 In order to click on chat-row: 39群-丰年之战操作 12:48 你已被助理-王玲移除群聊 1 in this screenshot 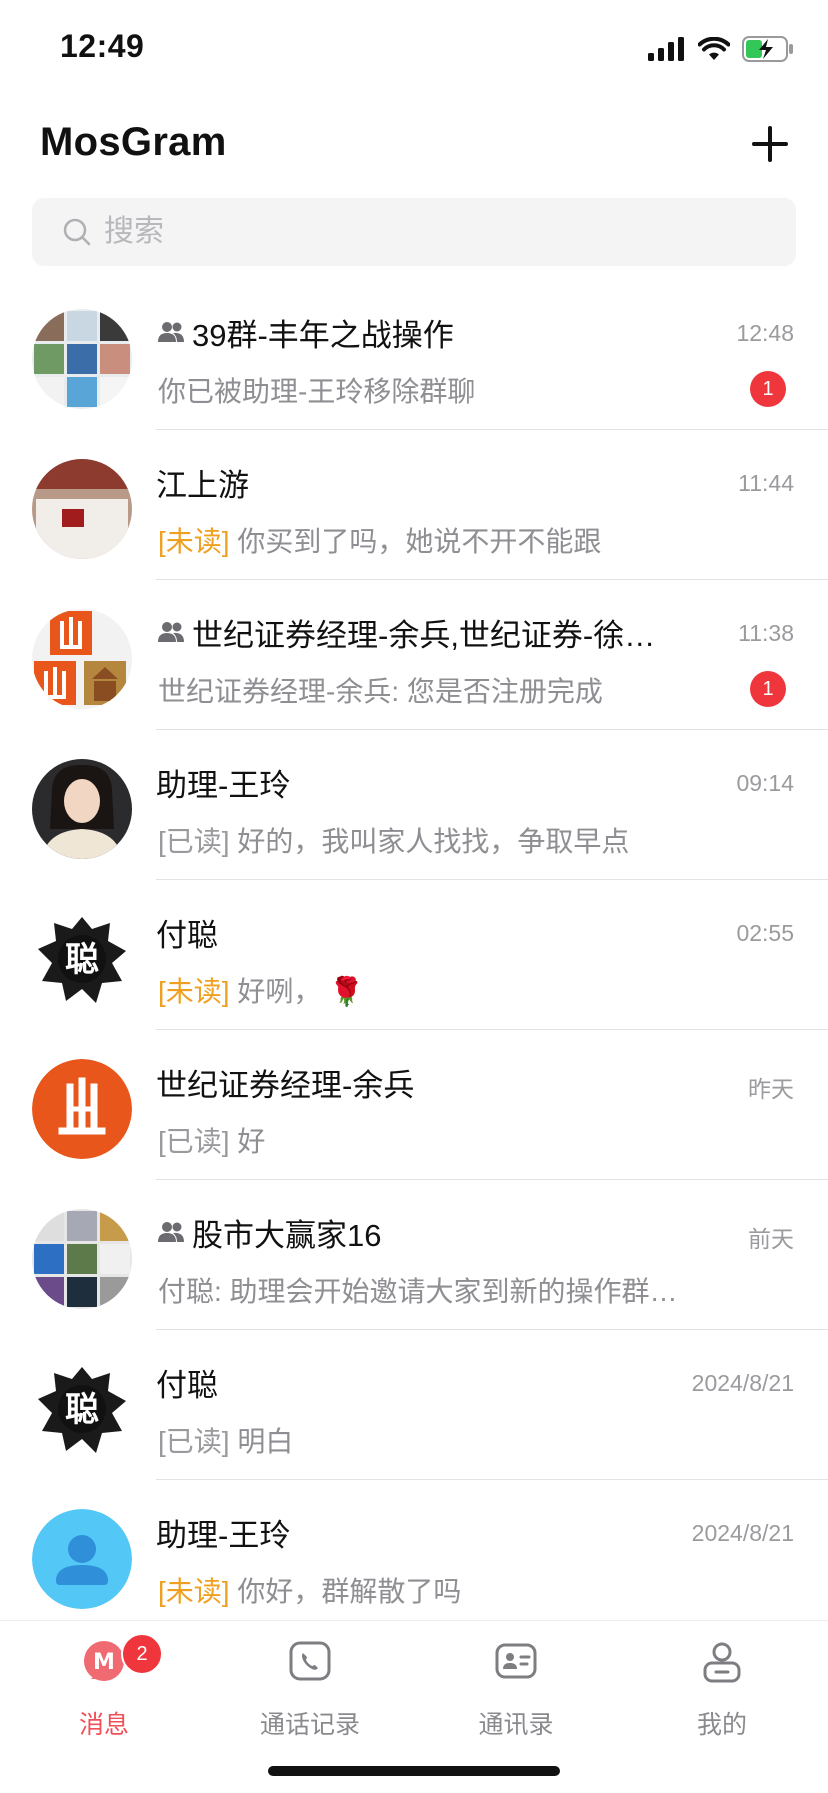, I will do `click(414, 355)`.